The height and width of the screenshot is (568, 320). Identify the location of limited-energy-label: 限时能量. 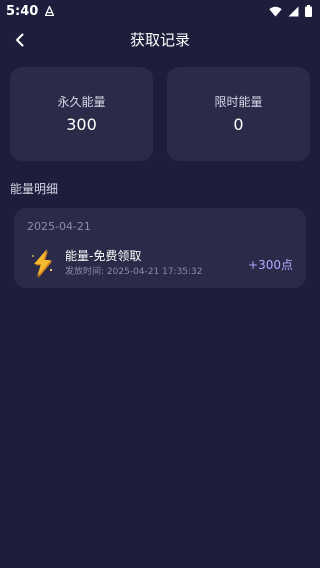
(238, 102).